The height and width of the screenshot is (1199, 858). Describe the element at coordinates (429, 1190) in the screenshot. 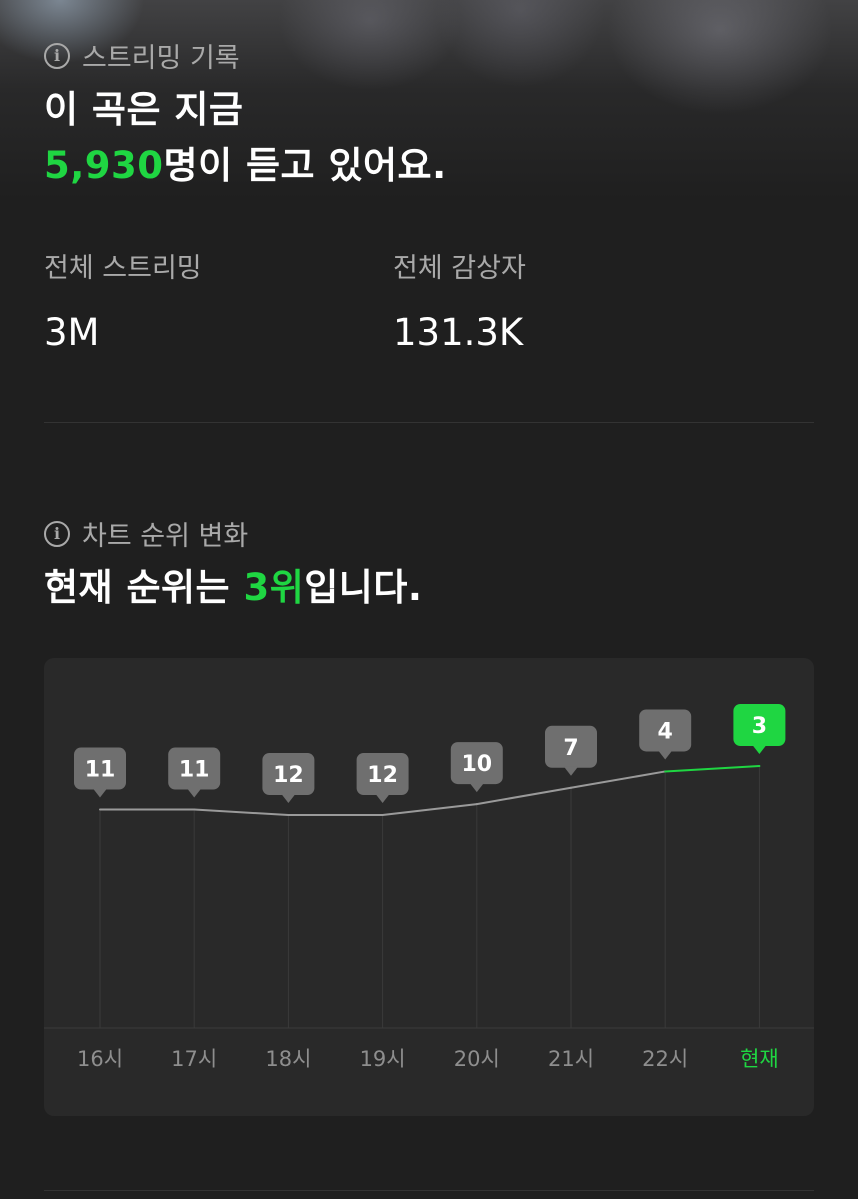

I see `bottom-divider` at that location.